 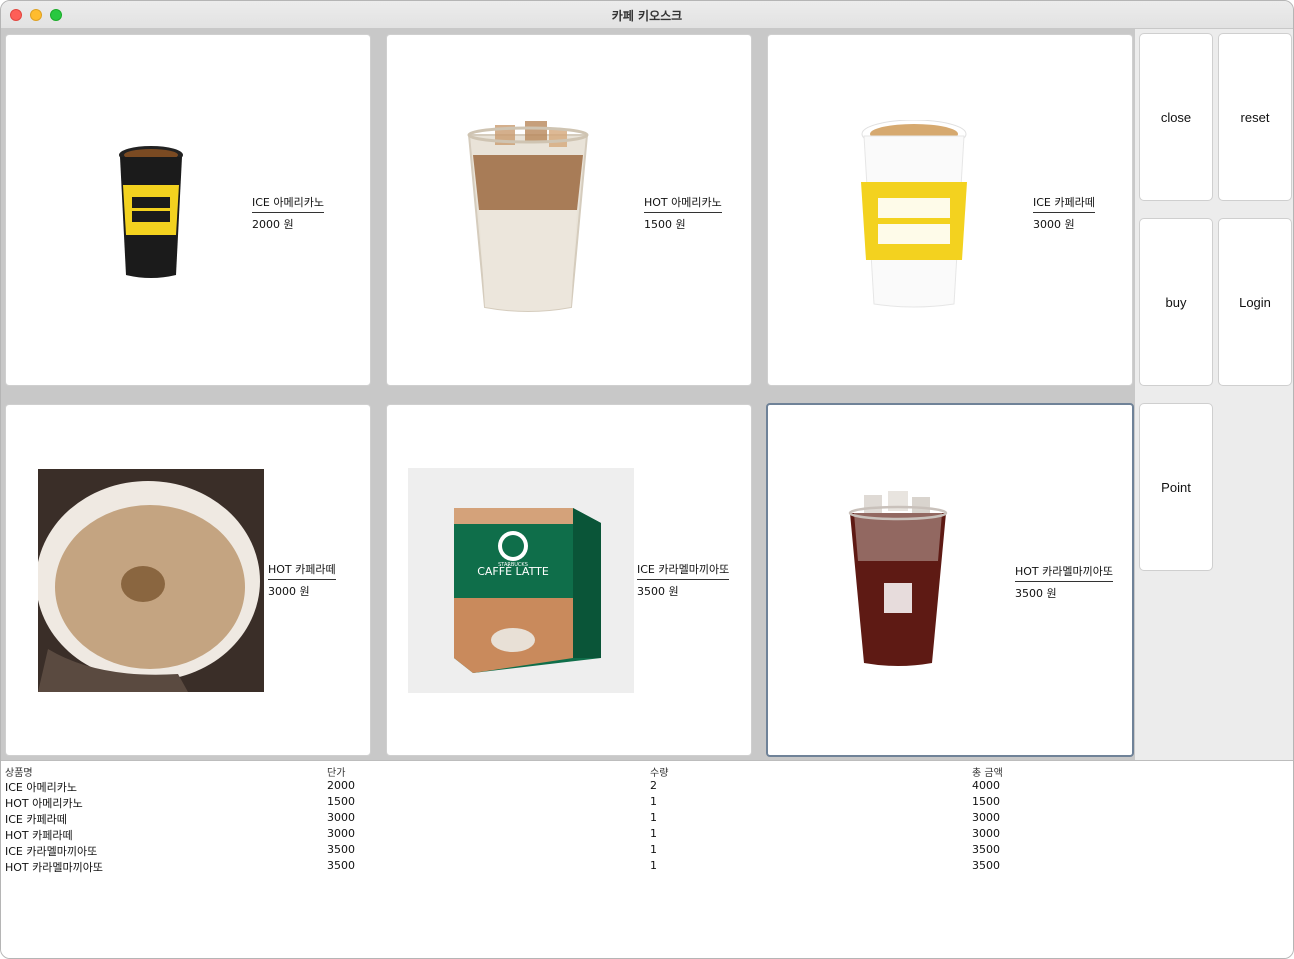 What do you see at coordinates (341, 785) in the screenshot?
I see `cell-unit-price: 2000` at bounding box center [341, 785].